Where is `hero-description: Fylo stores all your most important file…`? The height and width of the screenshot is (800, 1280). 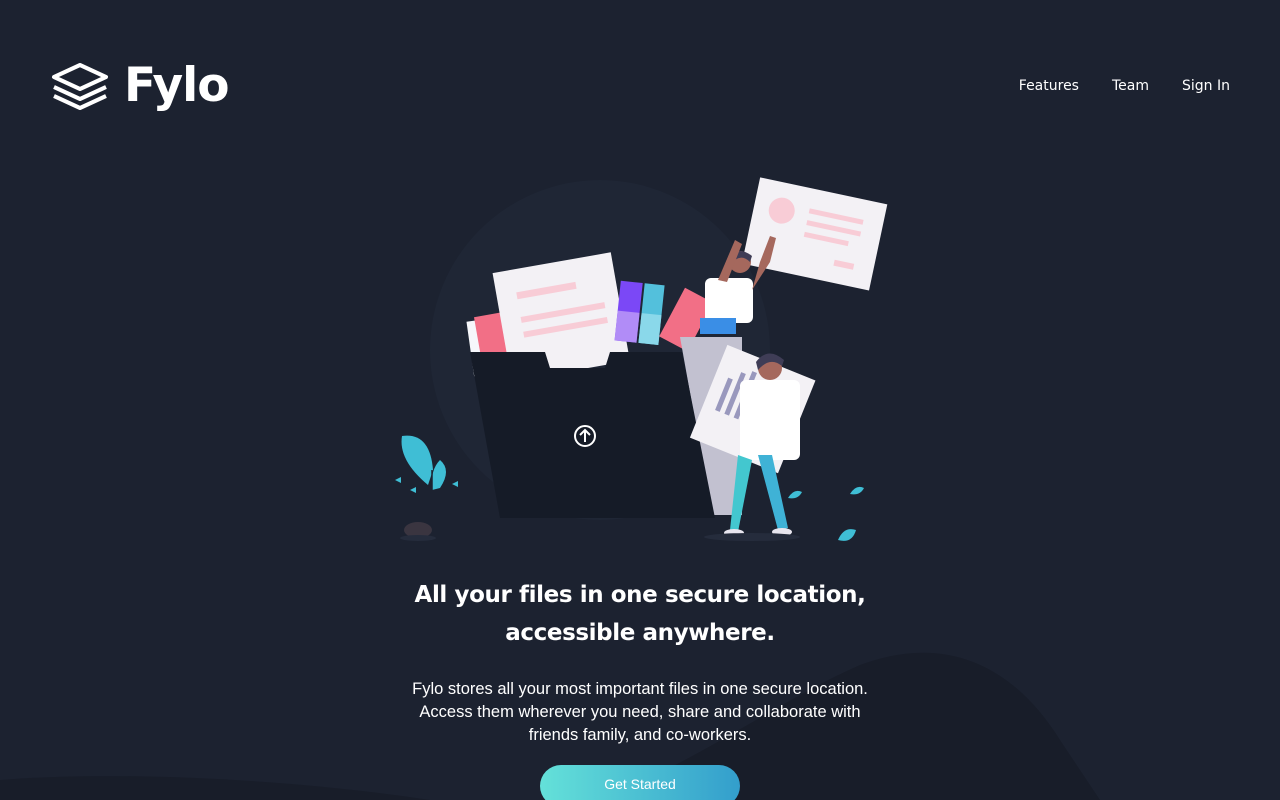 hero-description: Fylo stores all your most important file… is located at coordinates (640, 712).